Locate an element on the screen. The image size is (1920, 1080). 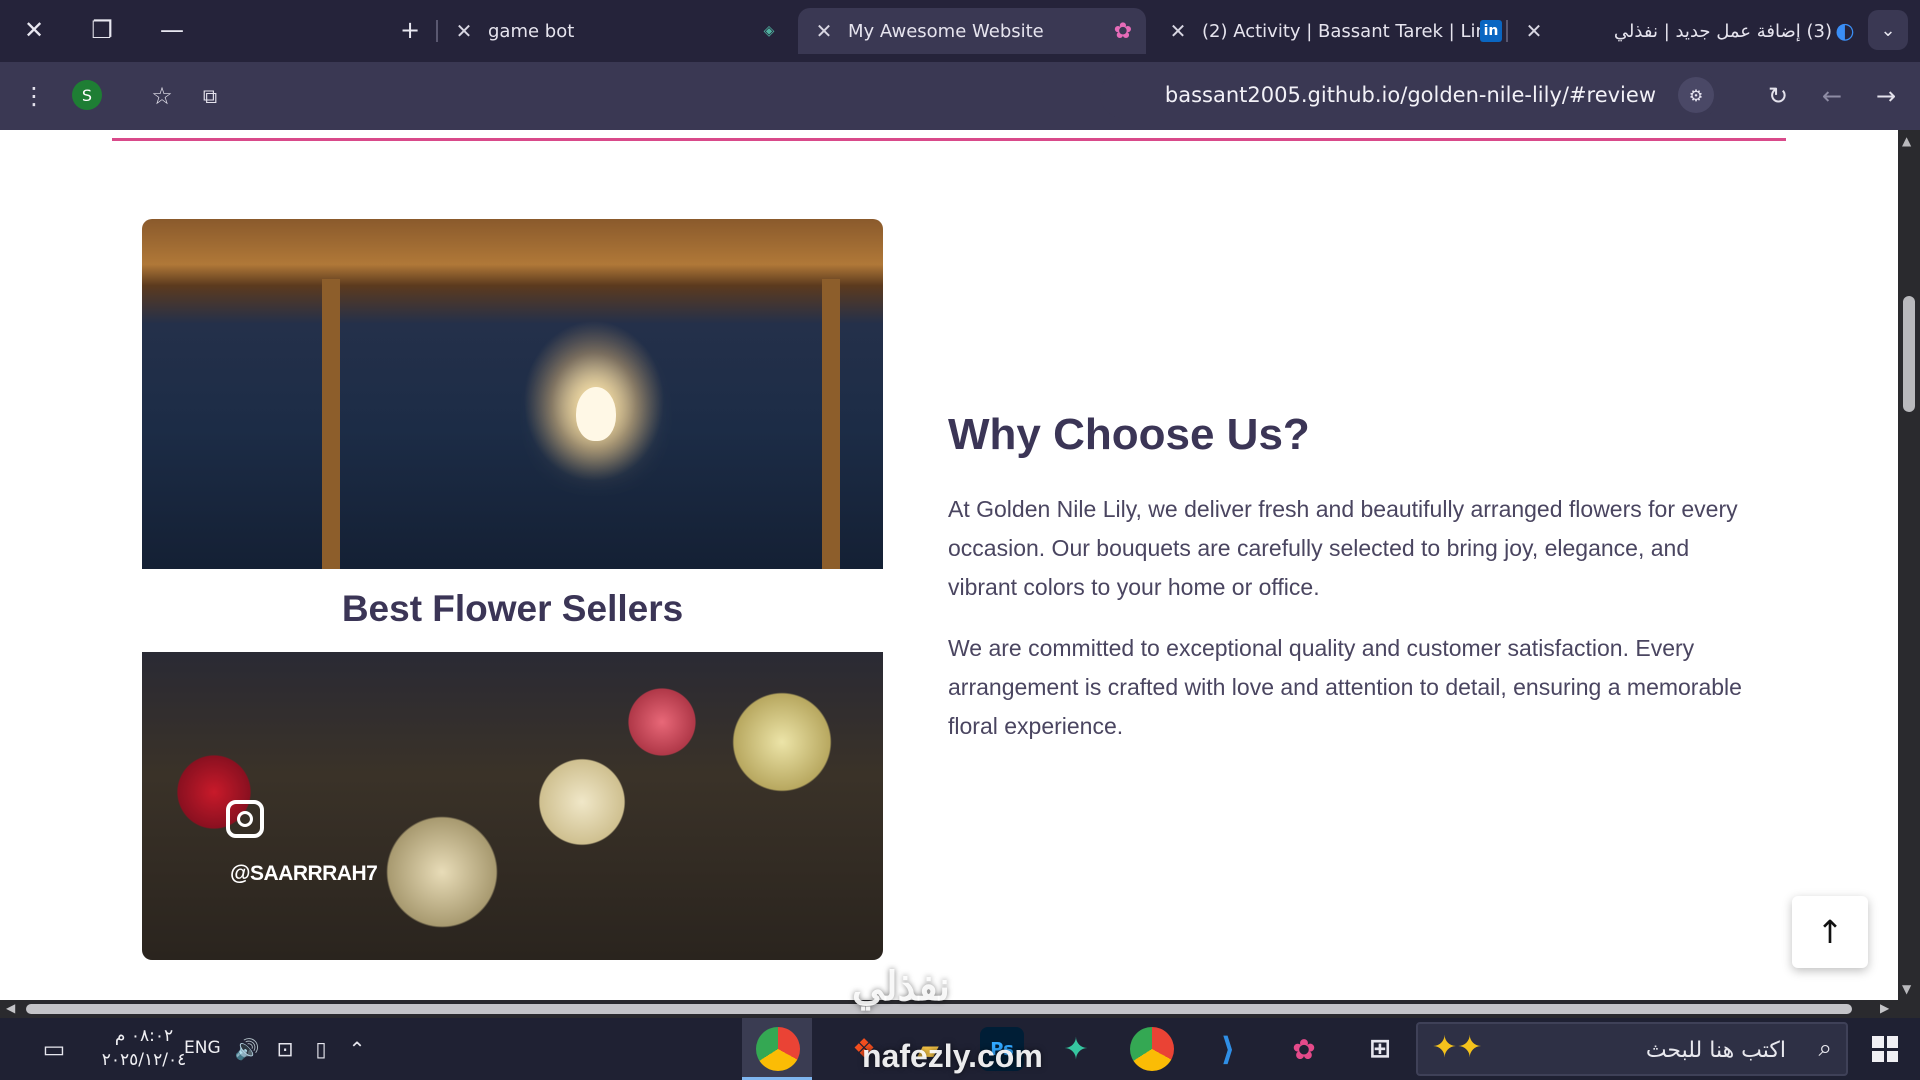
profile-avatar: S is located at coordinates (87, 95).